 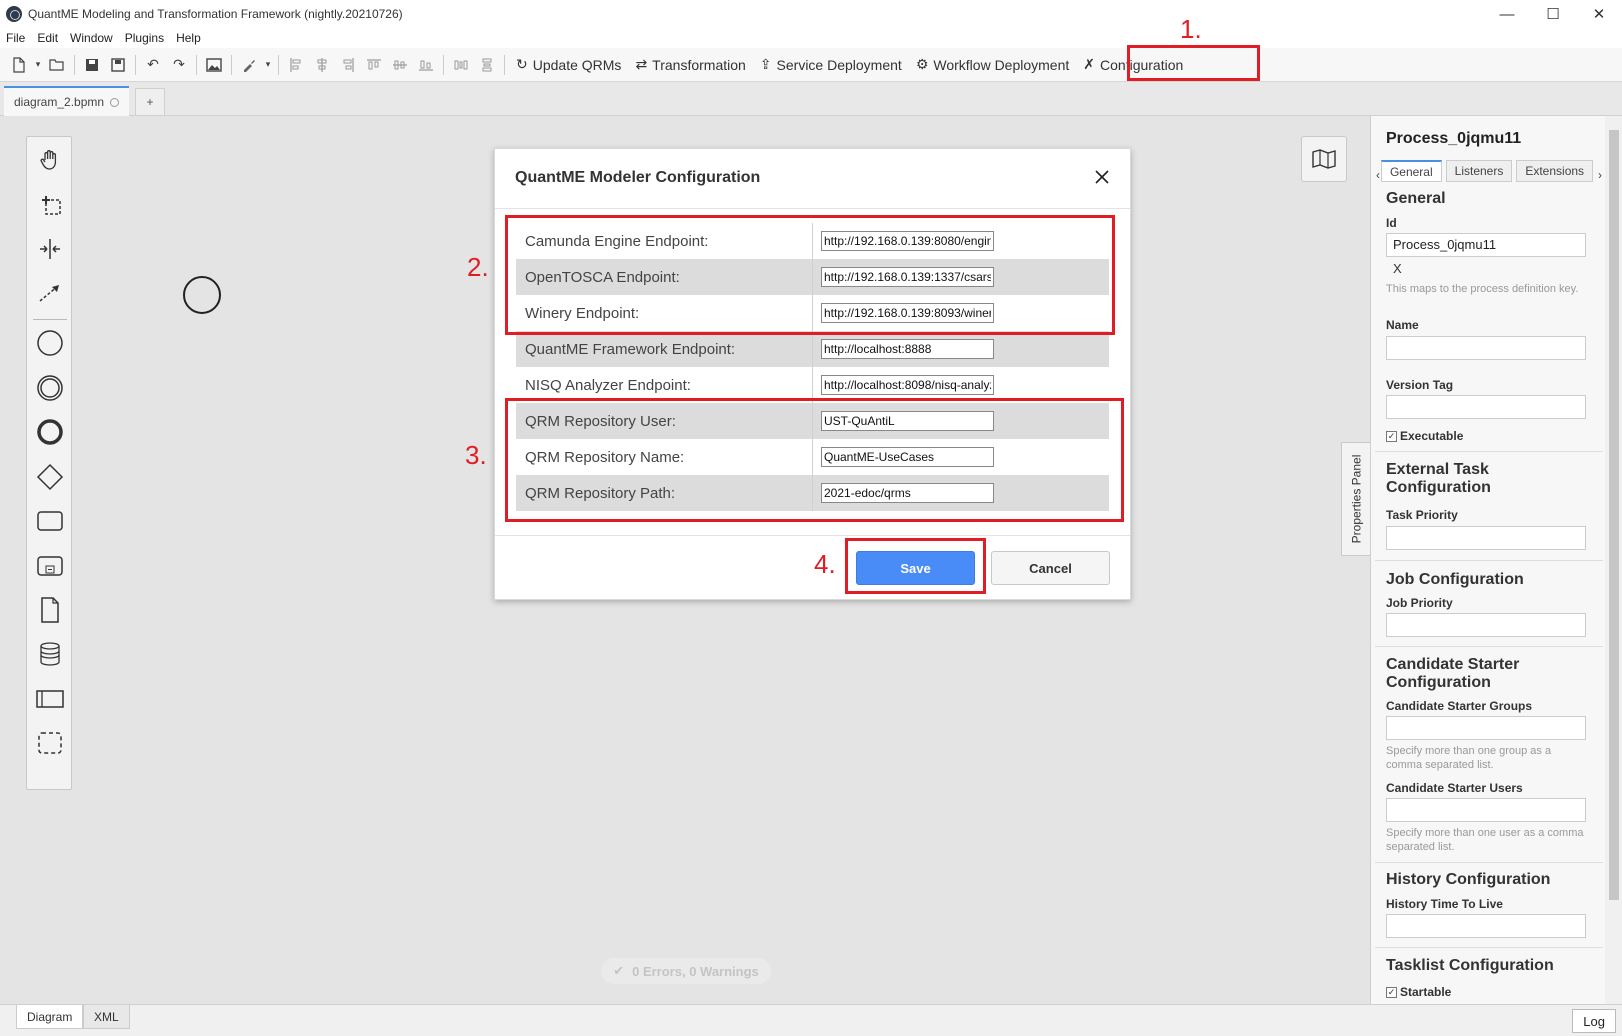 I want to click on space-tool-icon, so click(x=50, y=249).